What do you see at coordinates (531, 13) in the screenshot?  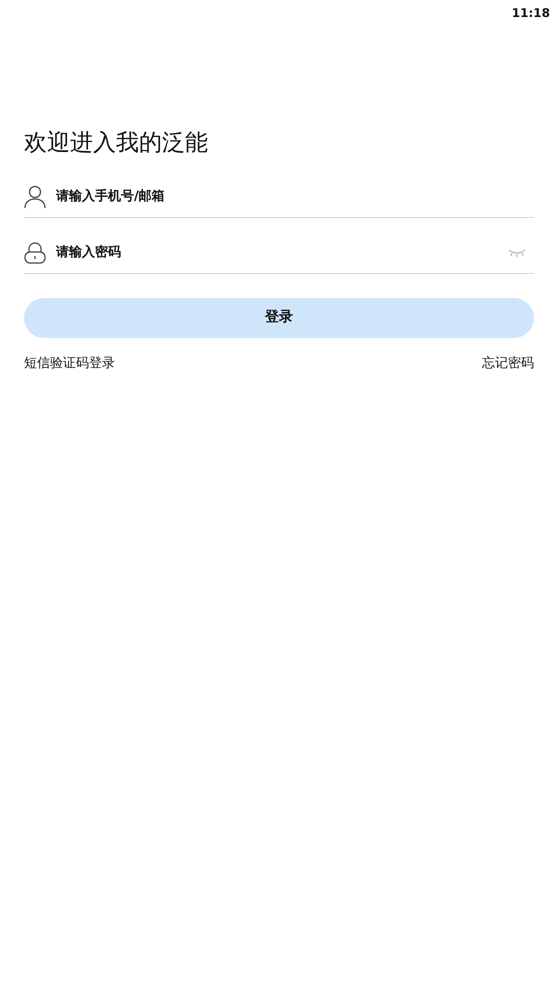 I see `status-time: 11:18` at bounding box center [531, 13].